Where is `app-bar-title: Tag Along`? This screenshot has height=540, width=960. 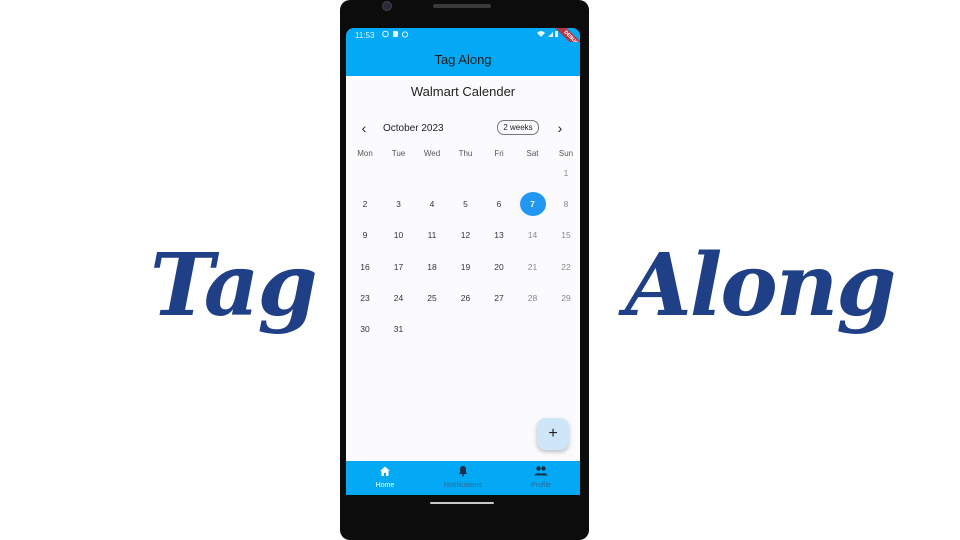
app-bar-title: Tag Along is located at coordinates (463, 59).